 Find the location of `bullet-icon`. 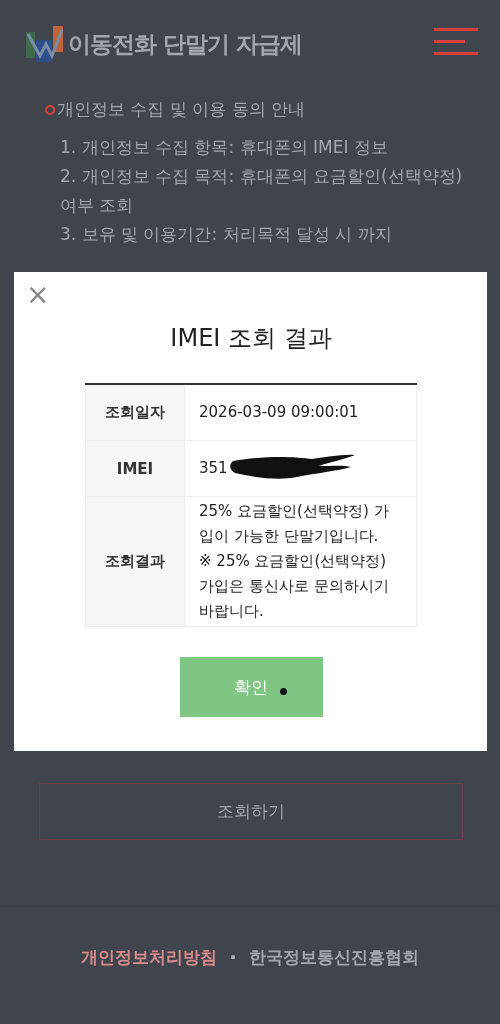

bullet-icon is located at coordinates (50, 109).